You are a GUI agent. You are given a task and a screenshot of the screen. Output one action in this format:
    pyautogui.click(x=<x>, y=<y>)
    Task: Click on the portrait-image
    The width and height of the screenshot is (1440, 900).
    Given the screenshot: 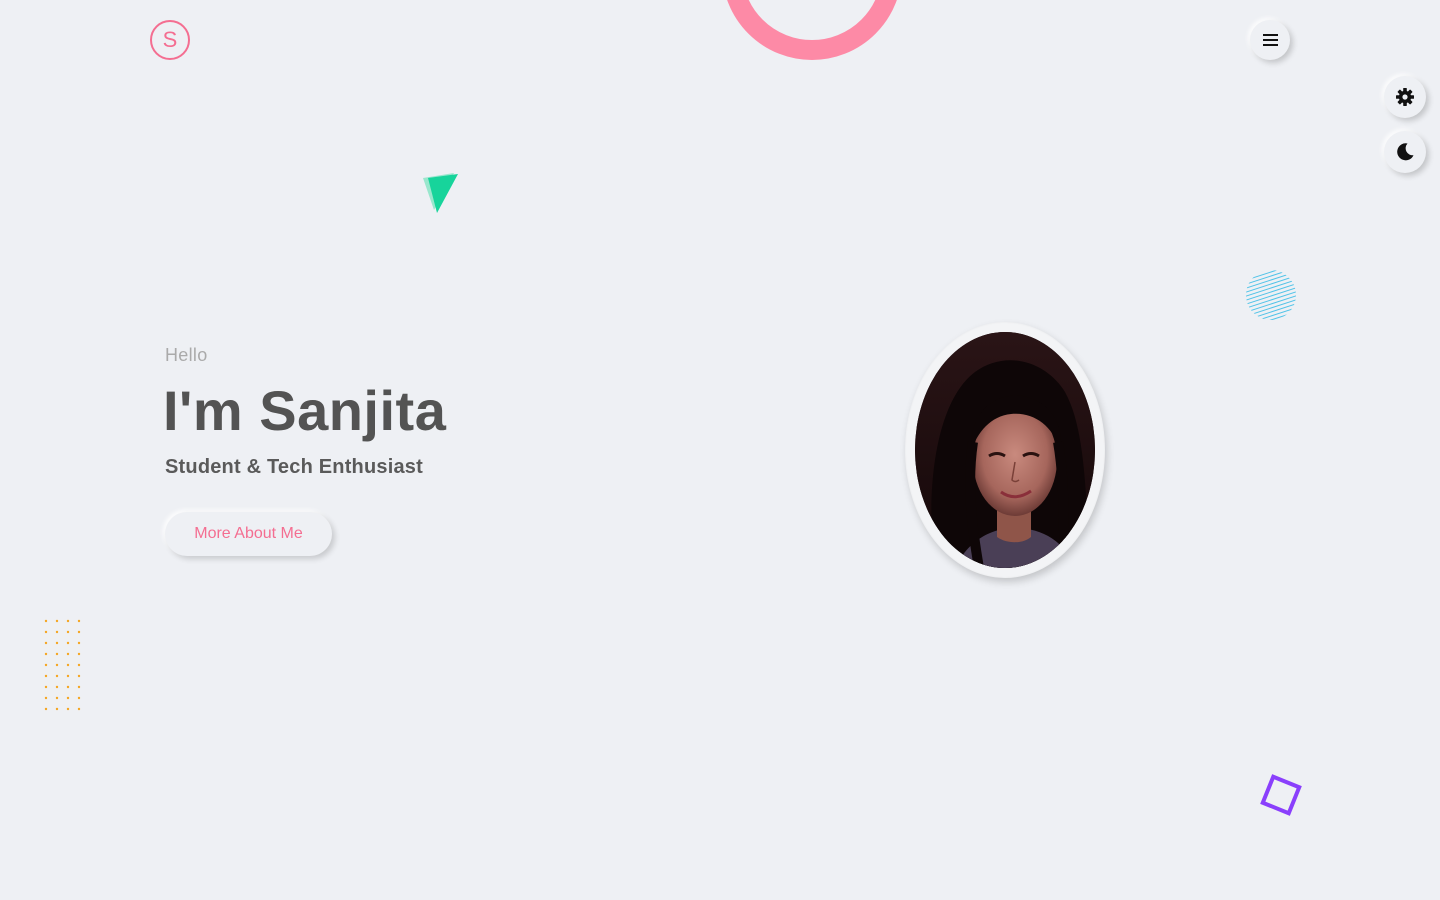 What is the action you would take?
    pyautogui.click(x=1005, y=450)
    